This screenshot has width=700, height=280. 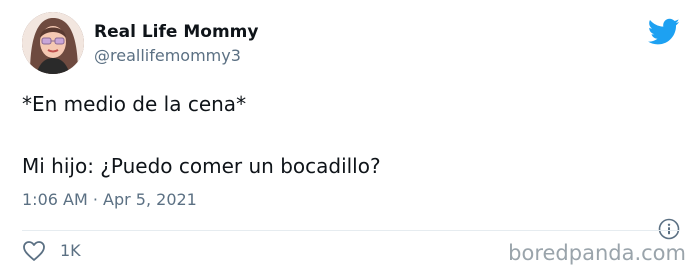 I want to click on avatar-illustration, so click(x=53, y=43).